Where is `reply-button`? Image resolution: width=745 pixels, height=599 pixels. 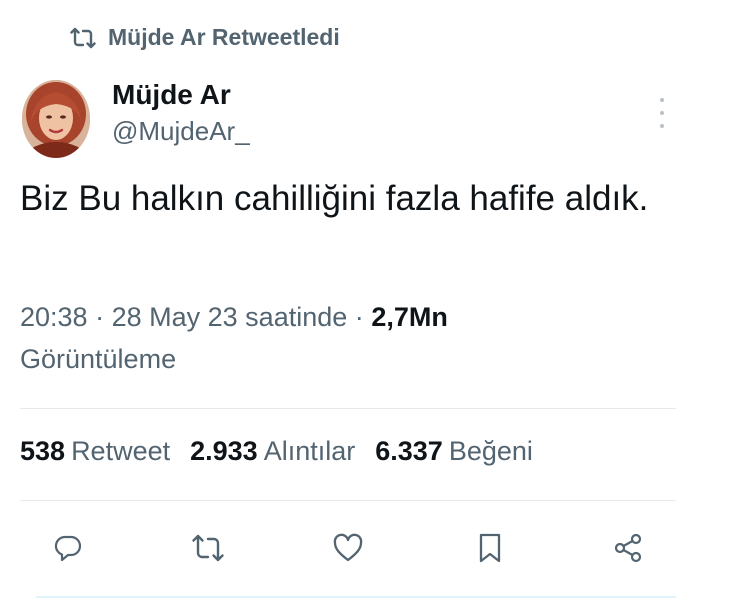
reply-button is located at coordinates (68, 550).